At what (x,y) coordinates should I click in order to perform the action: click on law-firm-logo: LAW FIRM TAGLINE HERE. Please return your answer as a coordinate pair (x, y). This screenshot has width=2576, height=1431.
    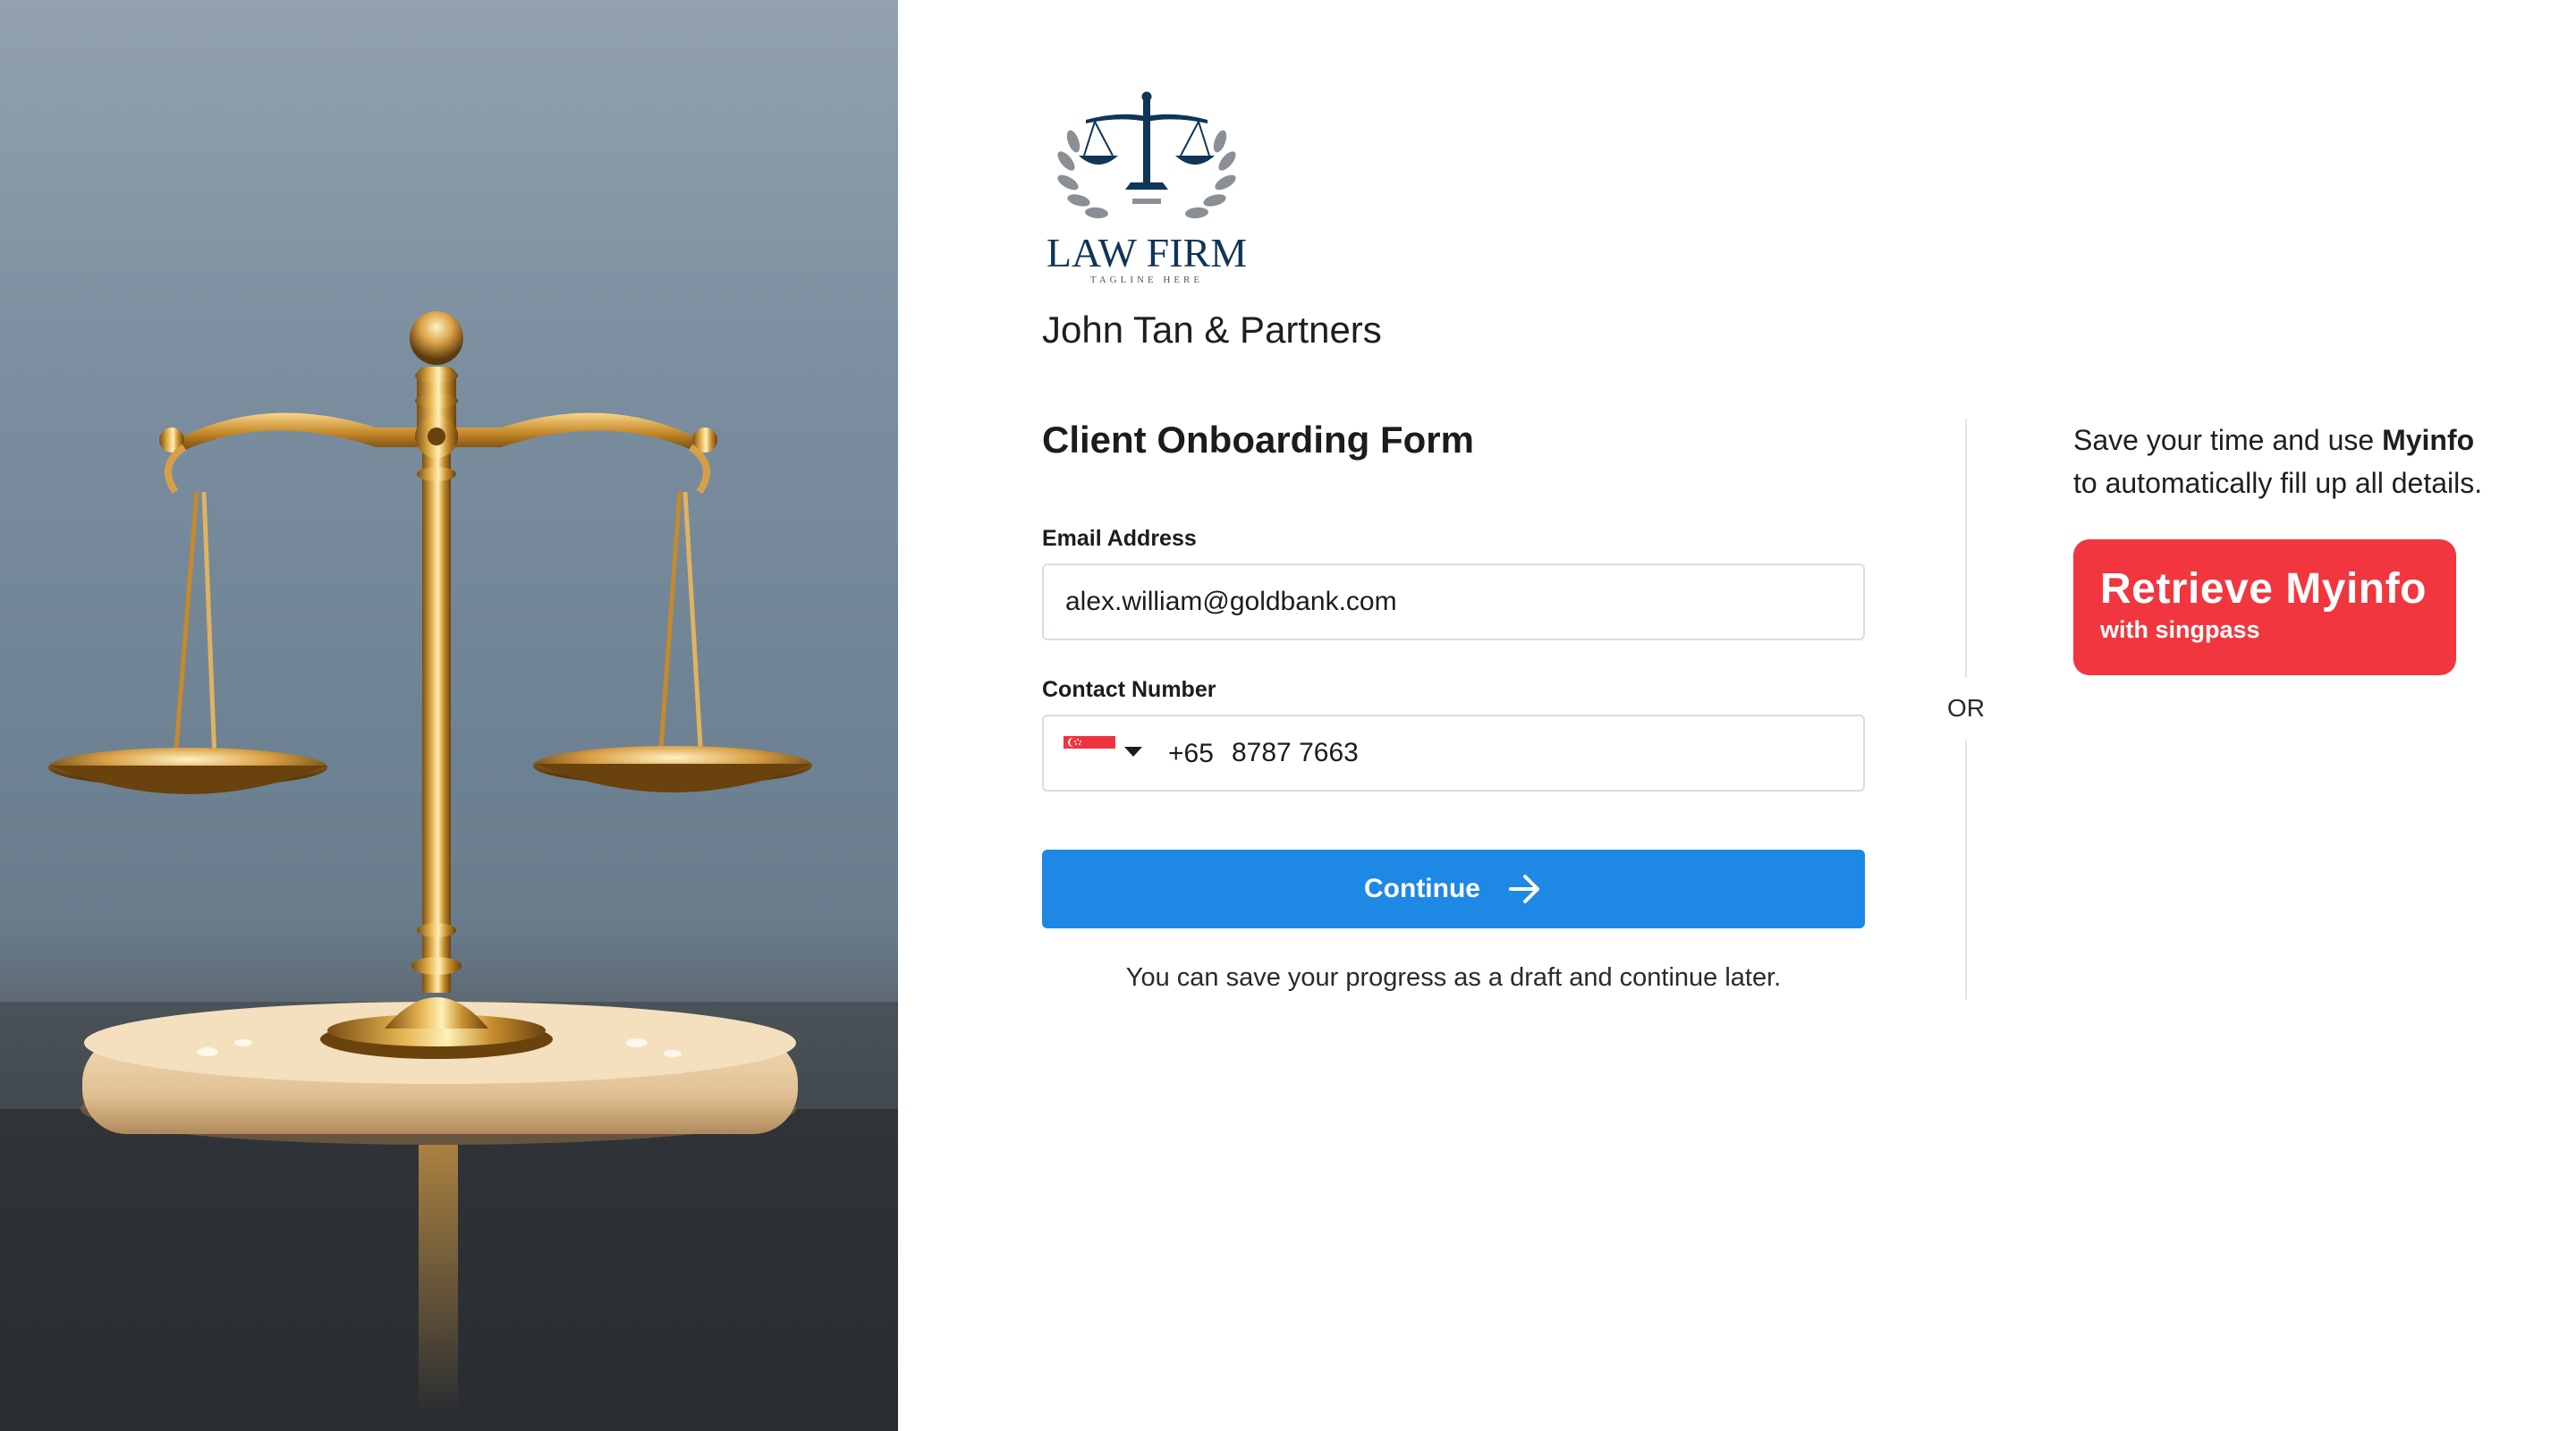
    Looking at the image, I should click on (1146, 188).